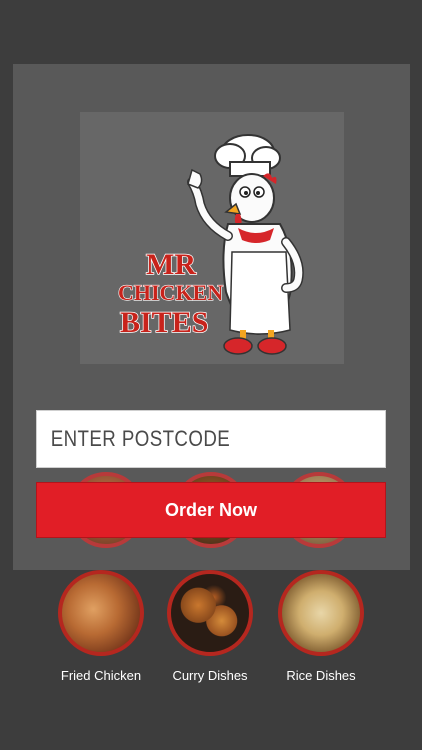 The width and height of the screenshot is (422, 750). What do you see at coordinates (192, 439) in the screenshot?
I see `postcode-input` at bounding box center [192, 439].